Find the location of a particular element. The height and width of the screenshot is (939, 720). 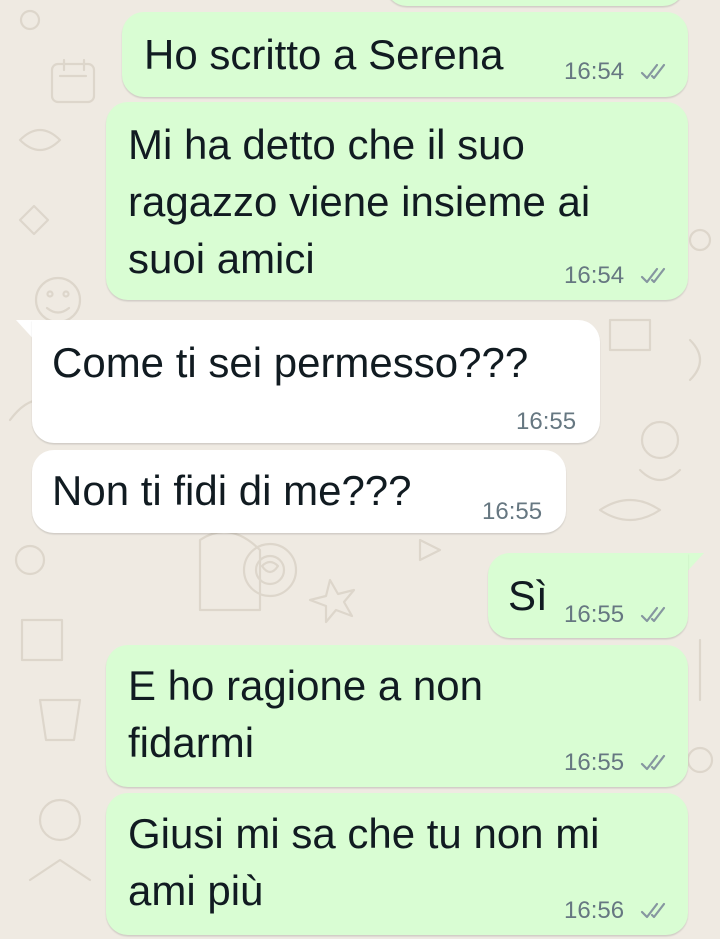

message-bubble-outgoing: Sì 16:55 is located at coordinates (588, 595).